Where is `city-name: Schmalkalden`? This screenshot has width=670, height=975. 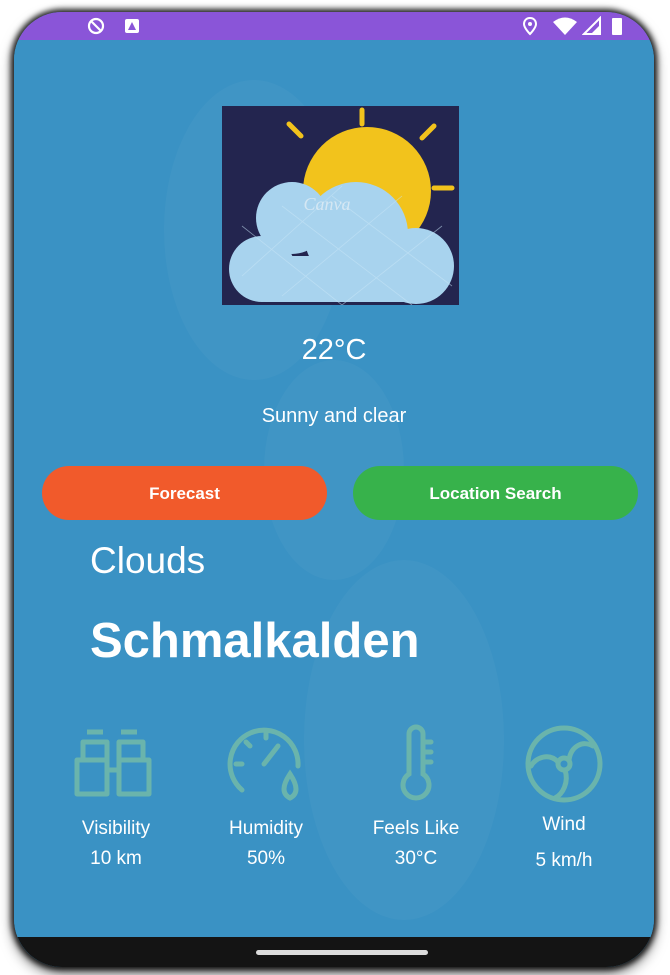 city-name: Schmalkalden is located at coordinates (255, 641).